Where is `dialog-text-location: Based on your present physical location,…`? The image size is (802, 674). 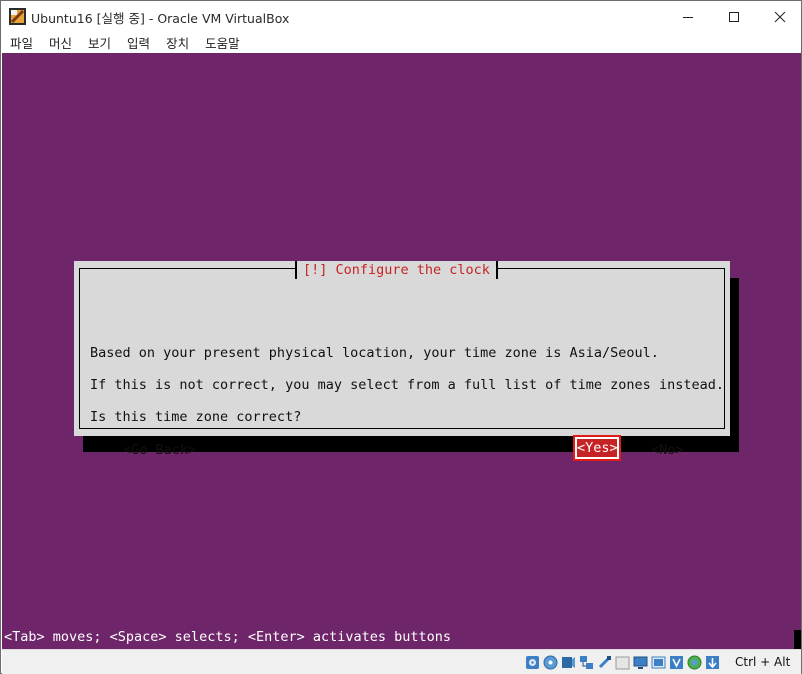 dialog-text-location: Based on your present physical location,… is located at coordinates (374, 353).